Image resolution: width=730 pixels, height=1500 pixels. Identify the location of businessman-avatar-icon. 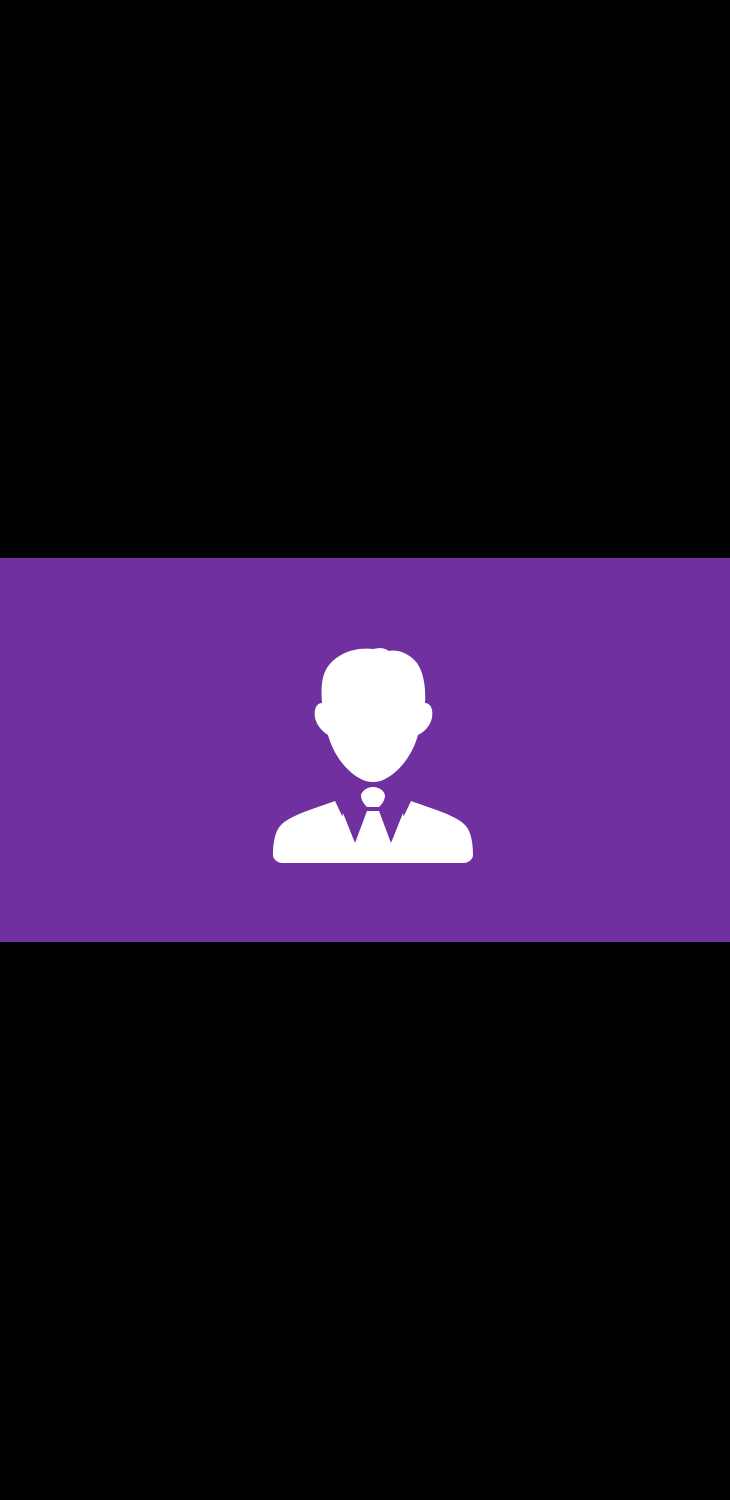
(373, 754).